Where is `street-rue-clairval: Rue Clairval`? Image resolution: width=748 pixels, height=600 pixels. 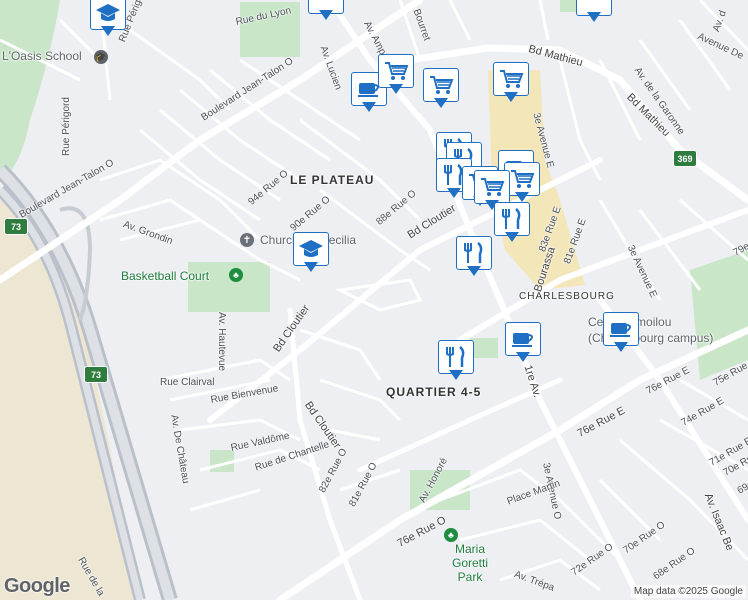
street-rue-clairval: Rue Clairval is located at coordinates (187, 382).